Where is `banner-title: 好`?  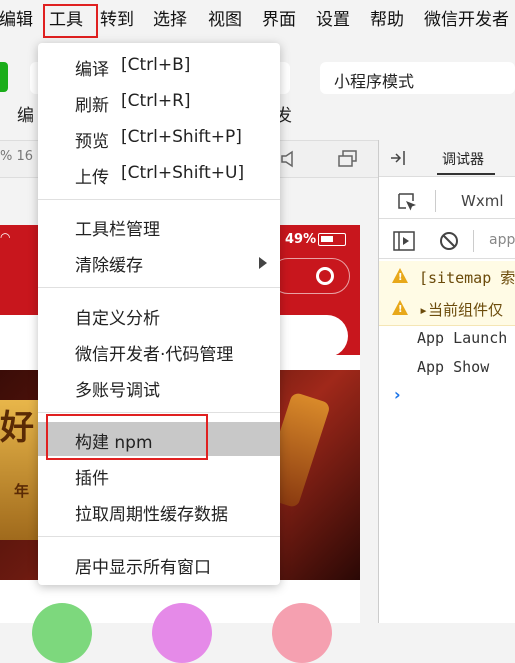
banner-title: 好 is located at coordinates (17, 428).